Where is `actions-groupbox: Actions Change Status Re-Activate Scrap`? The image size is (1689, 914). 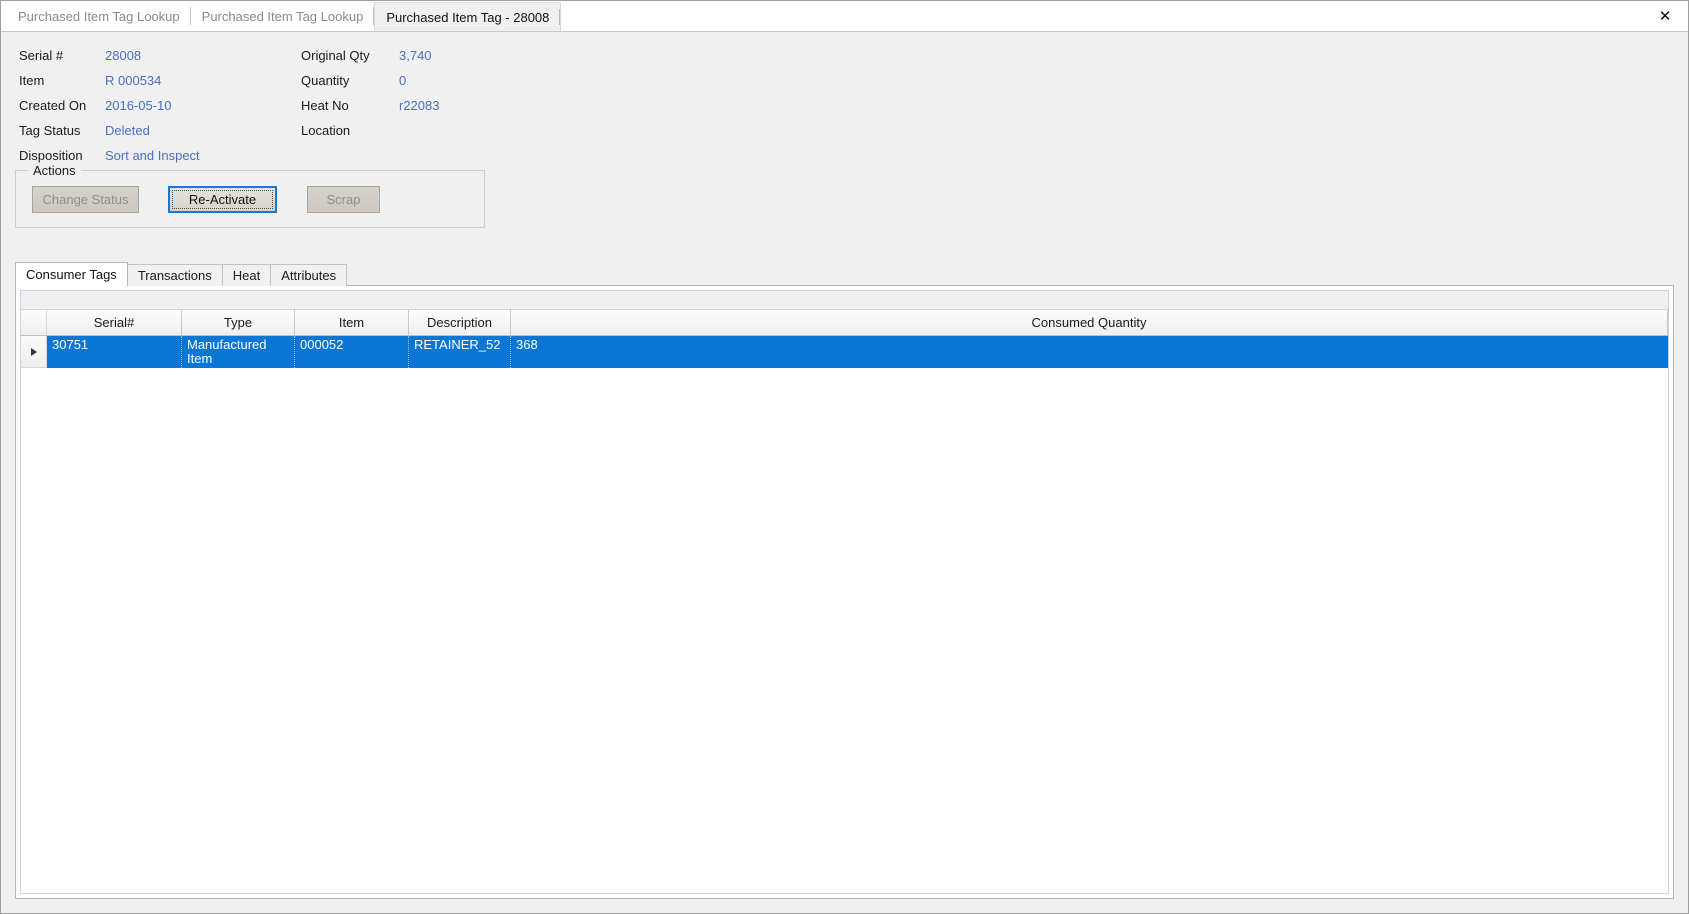 actions-groupbox: Actions Change Status Re-Activate Scrap is located at coordinates (250, 195).